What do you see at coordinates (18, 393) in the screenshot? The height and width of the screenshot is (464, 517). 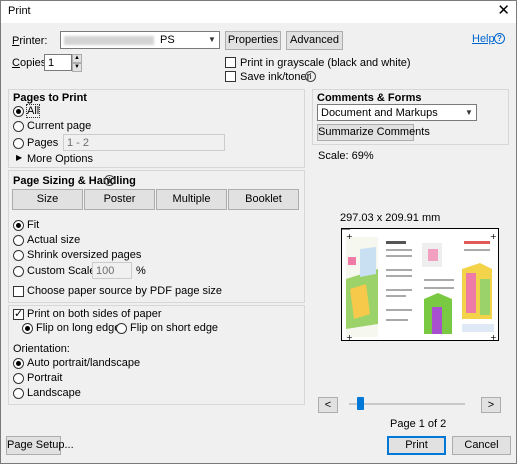 I see `landscape-radio` at bounding box center [18, 393].